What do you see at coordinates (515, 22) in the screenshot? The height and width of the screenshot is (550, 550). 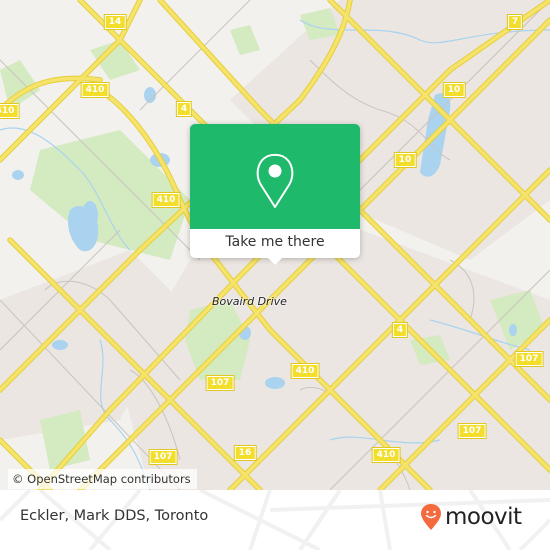 I see `highway-shield-7: 7` at bounding box center [515, 22].